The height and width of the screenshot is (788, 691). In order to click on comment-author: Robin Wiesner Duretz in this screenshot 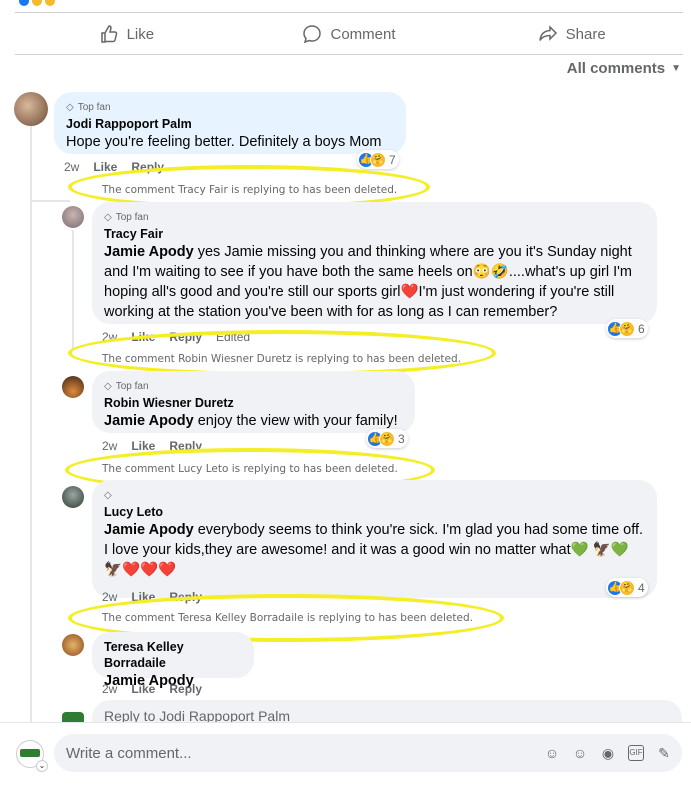, I will do `click(253, 403)`.